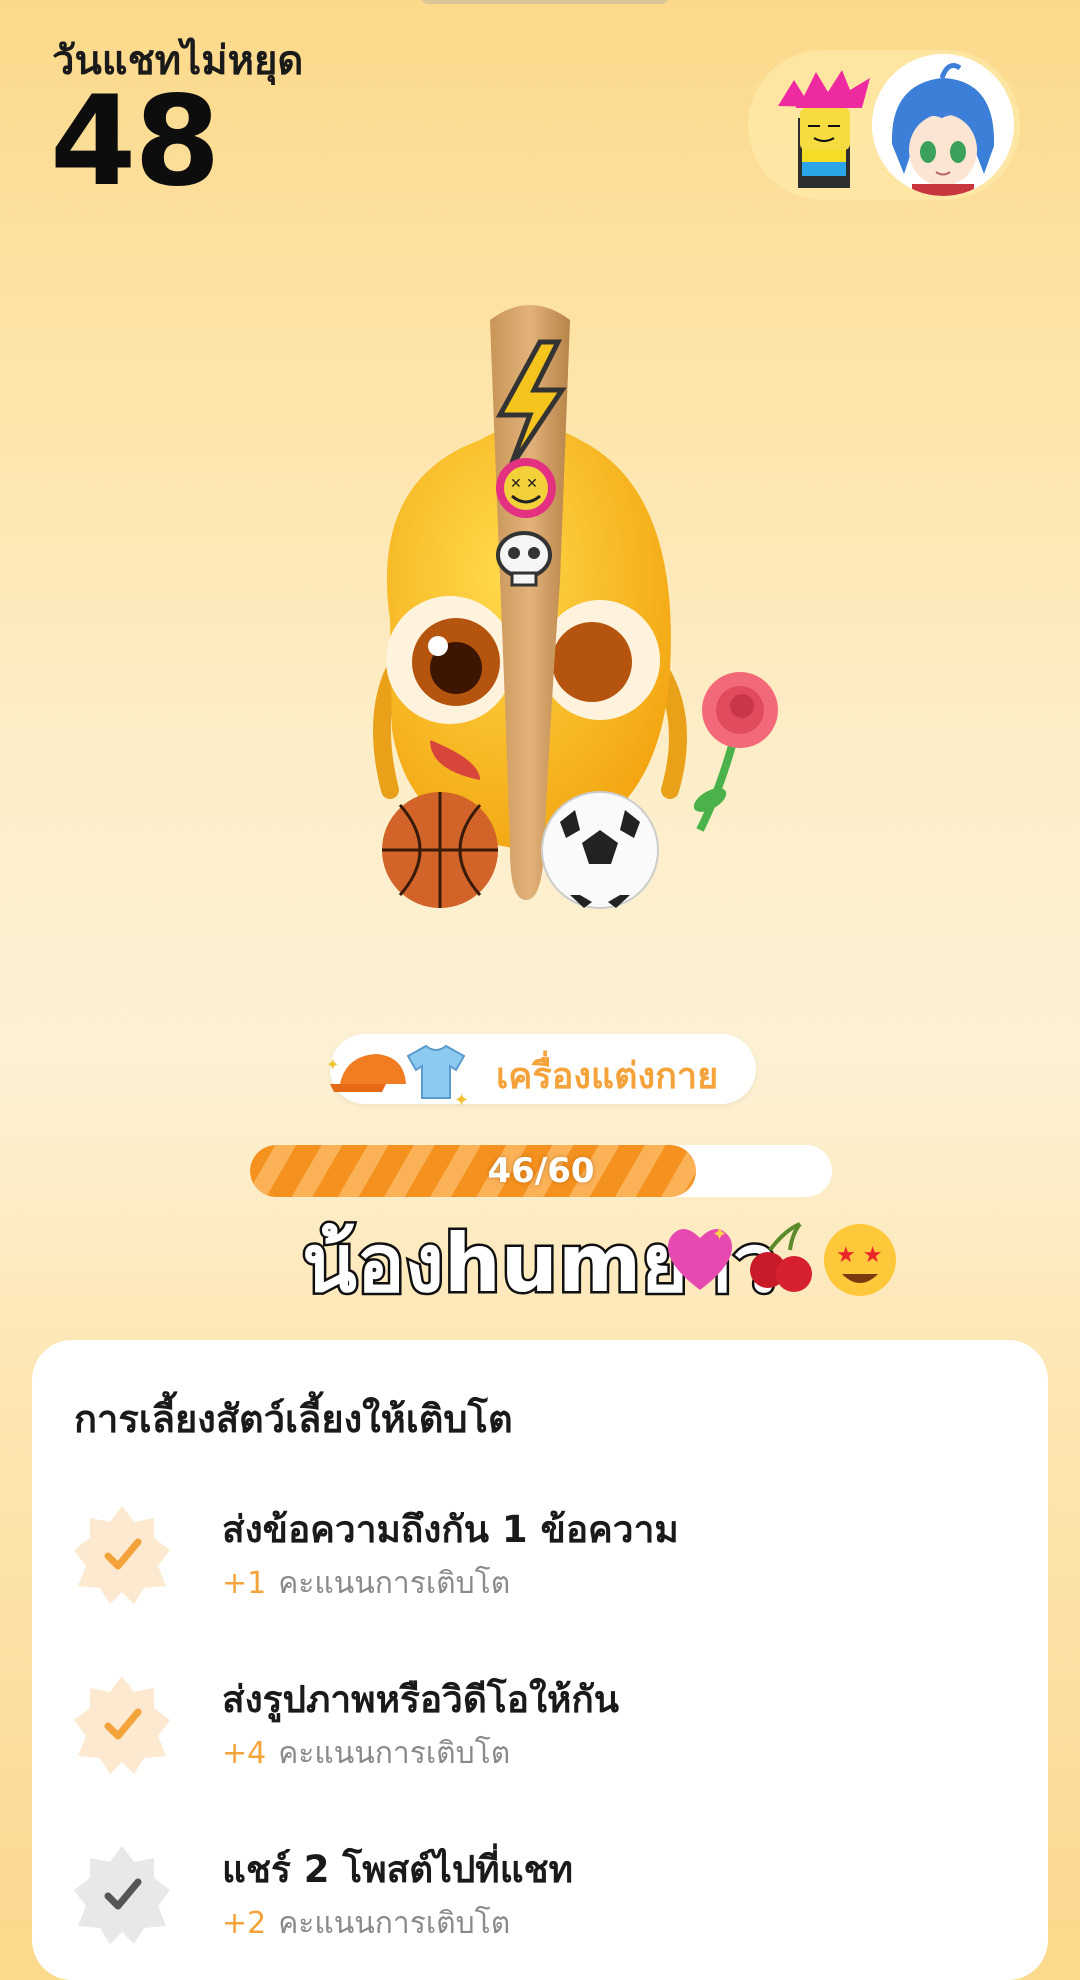  I want to click on growth-progress-text: 46/60, so click(541, 1171).